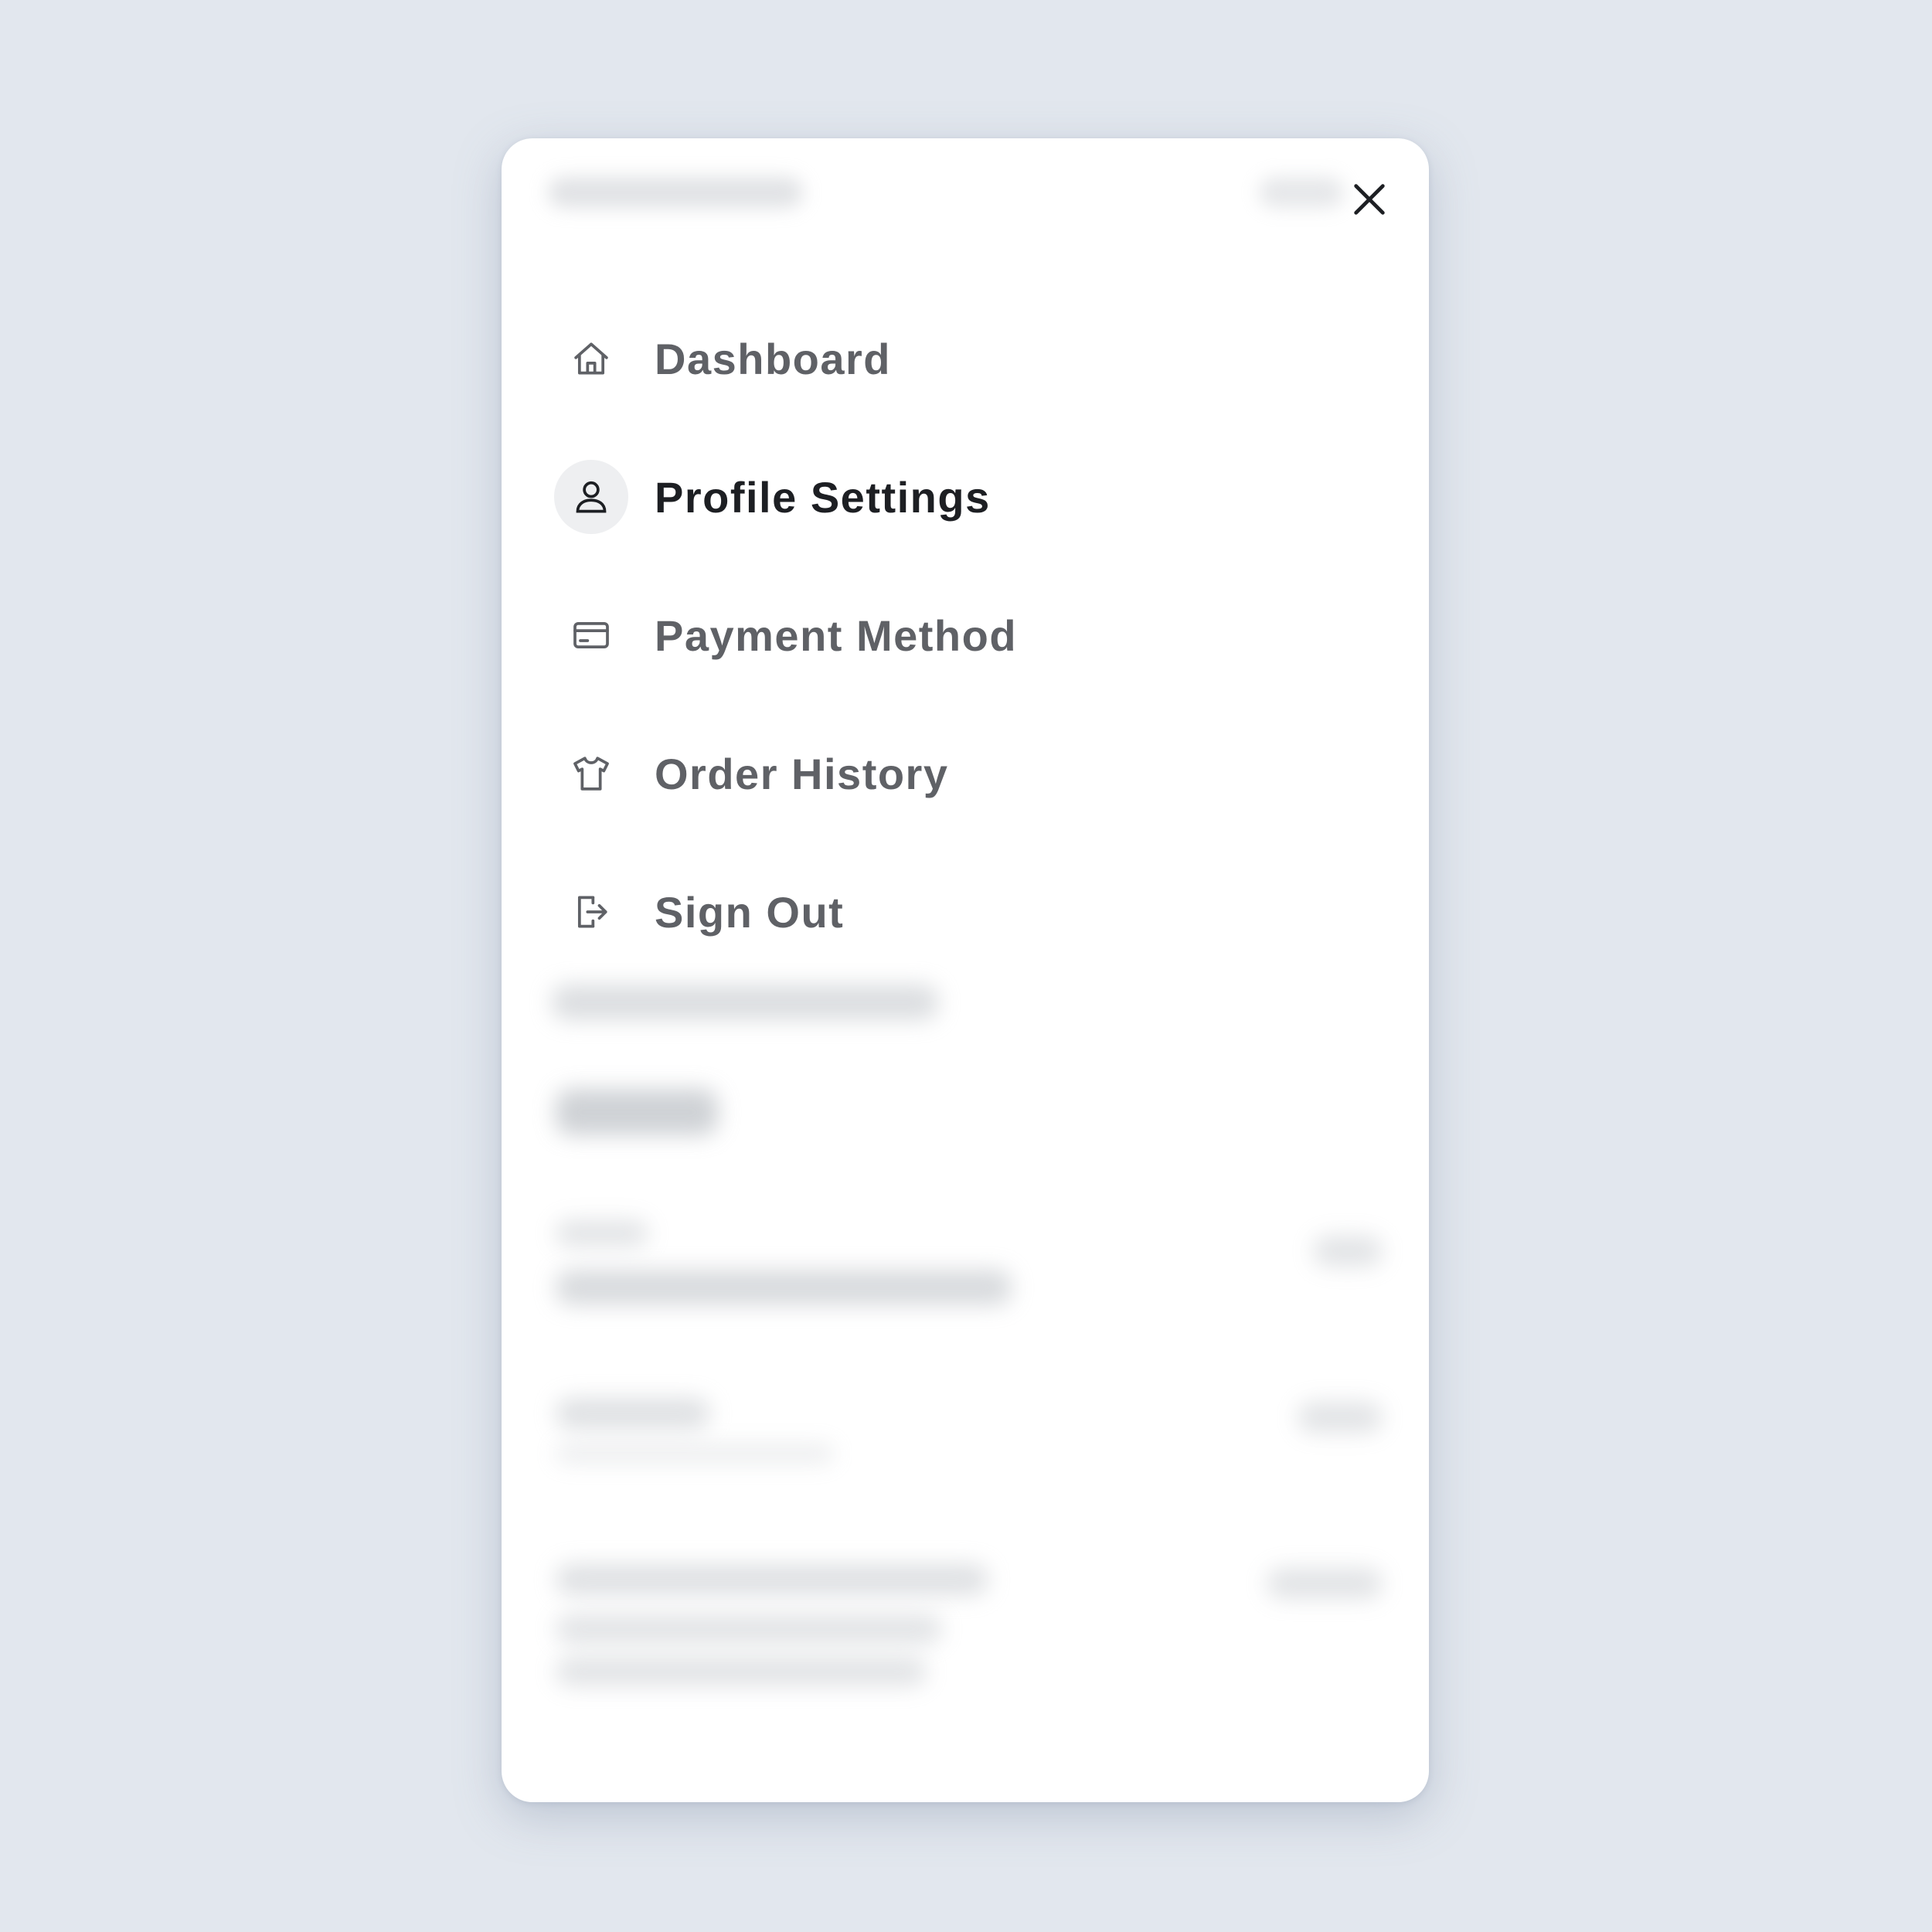 Image resolution: width=1932 pixels, height=1932 pixels. I want to click on close-button, so click(1369, 199).